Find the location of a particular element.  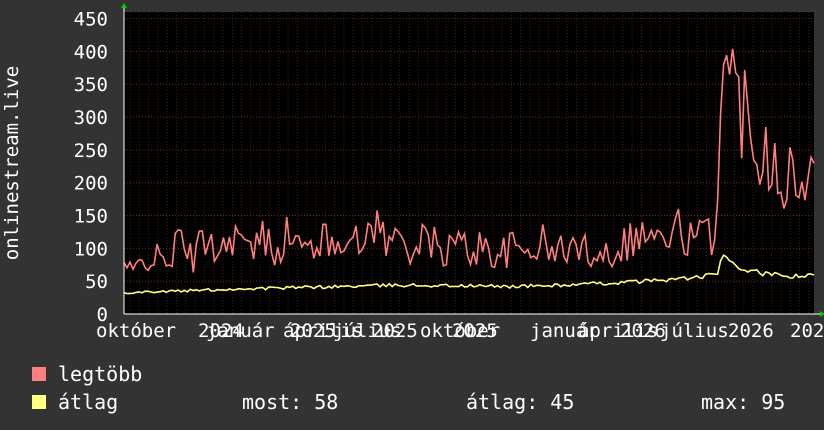

y-tick-label: 150 is located at coordinates (91, 217).